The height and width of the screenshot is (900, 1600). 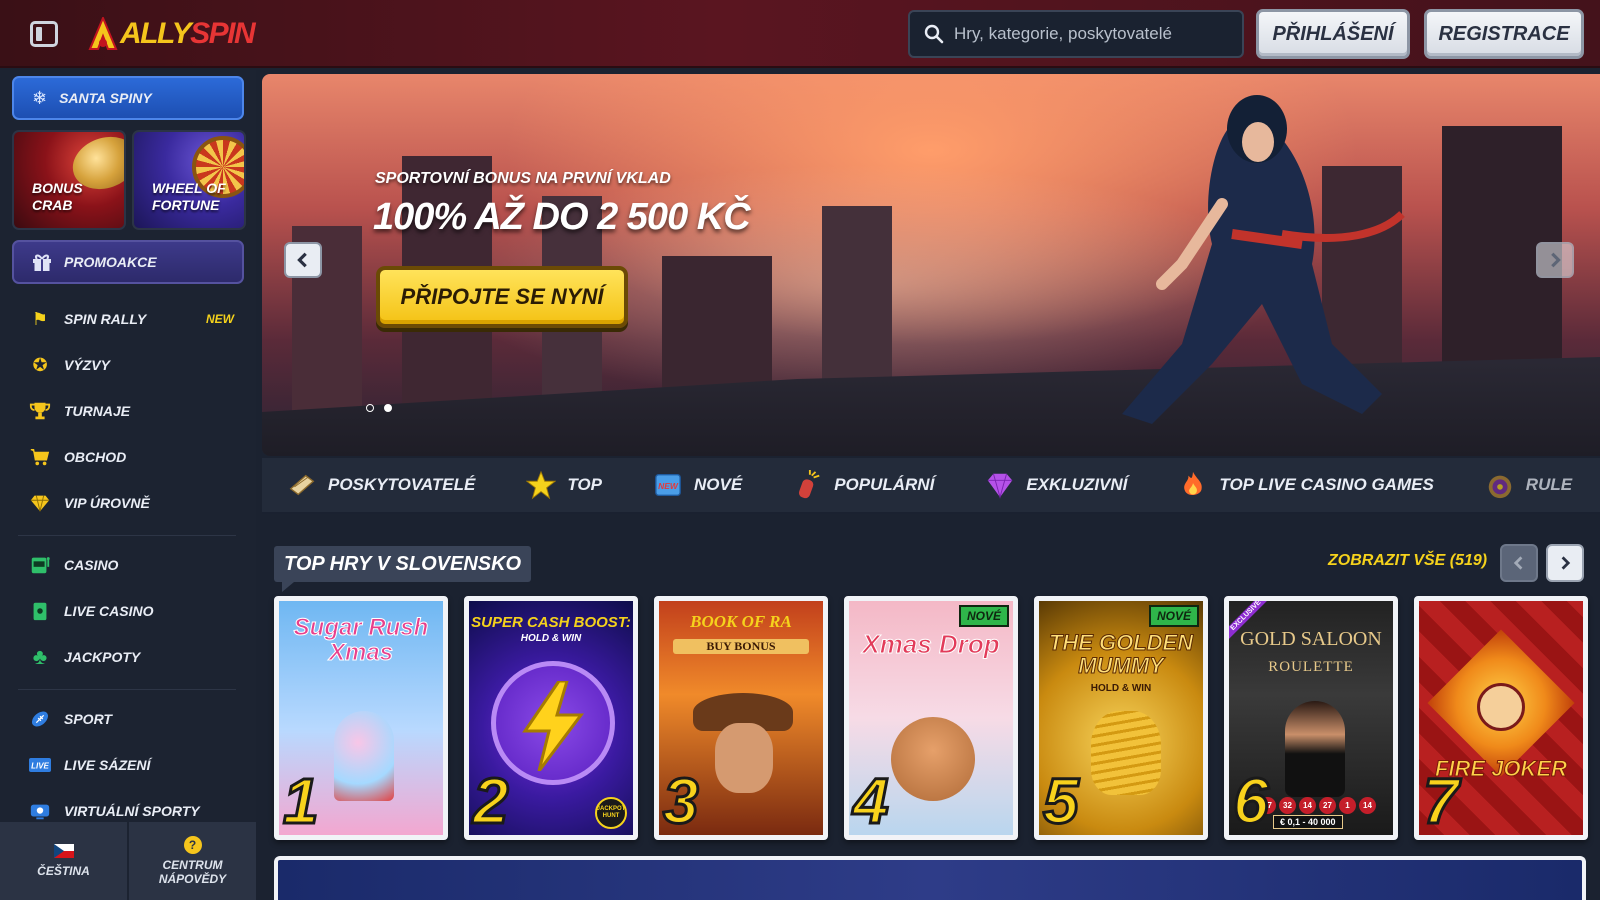 What do you see at coordinates (523, 178) in the screenshot?
I see `hero-subtitle: SPORTOVNÍ BONUS NA PRVNÍ VKLAD` at bounding box center [523, 178].